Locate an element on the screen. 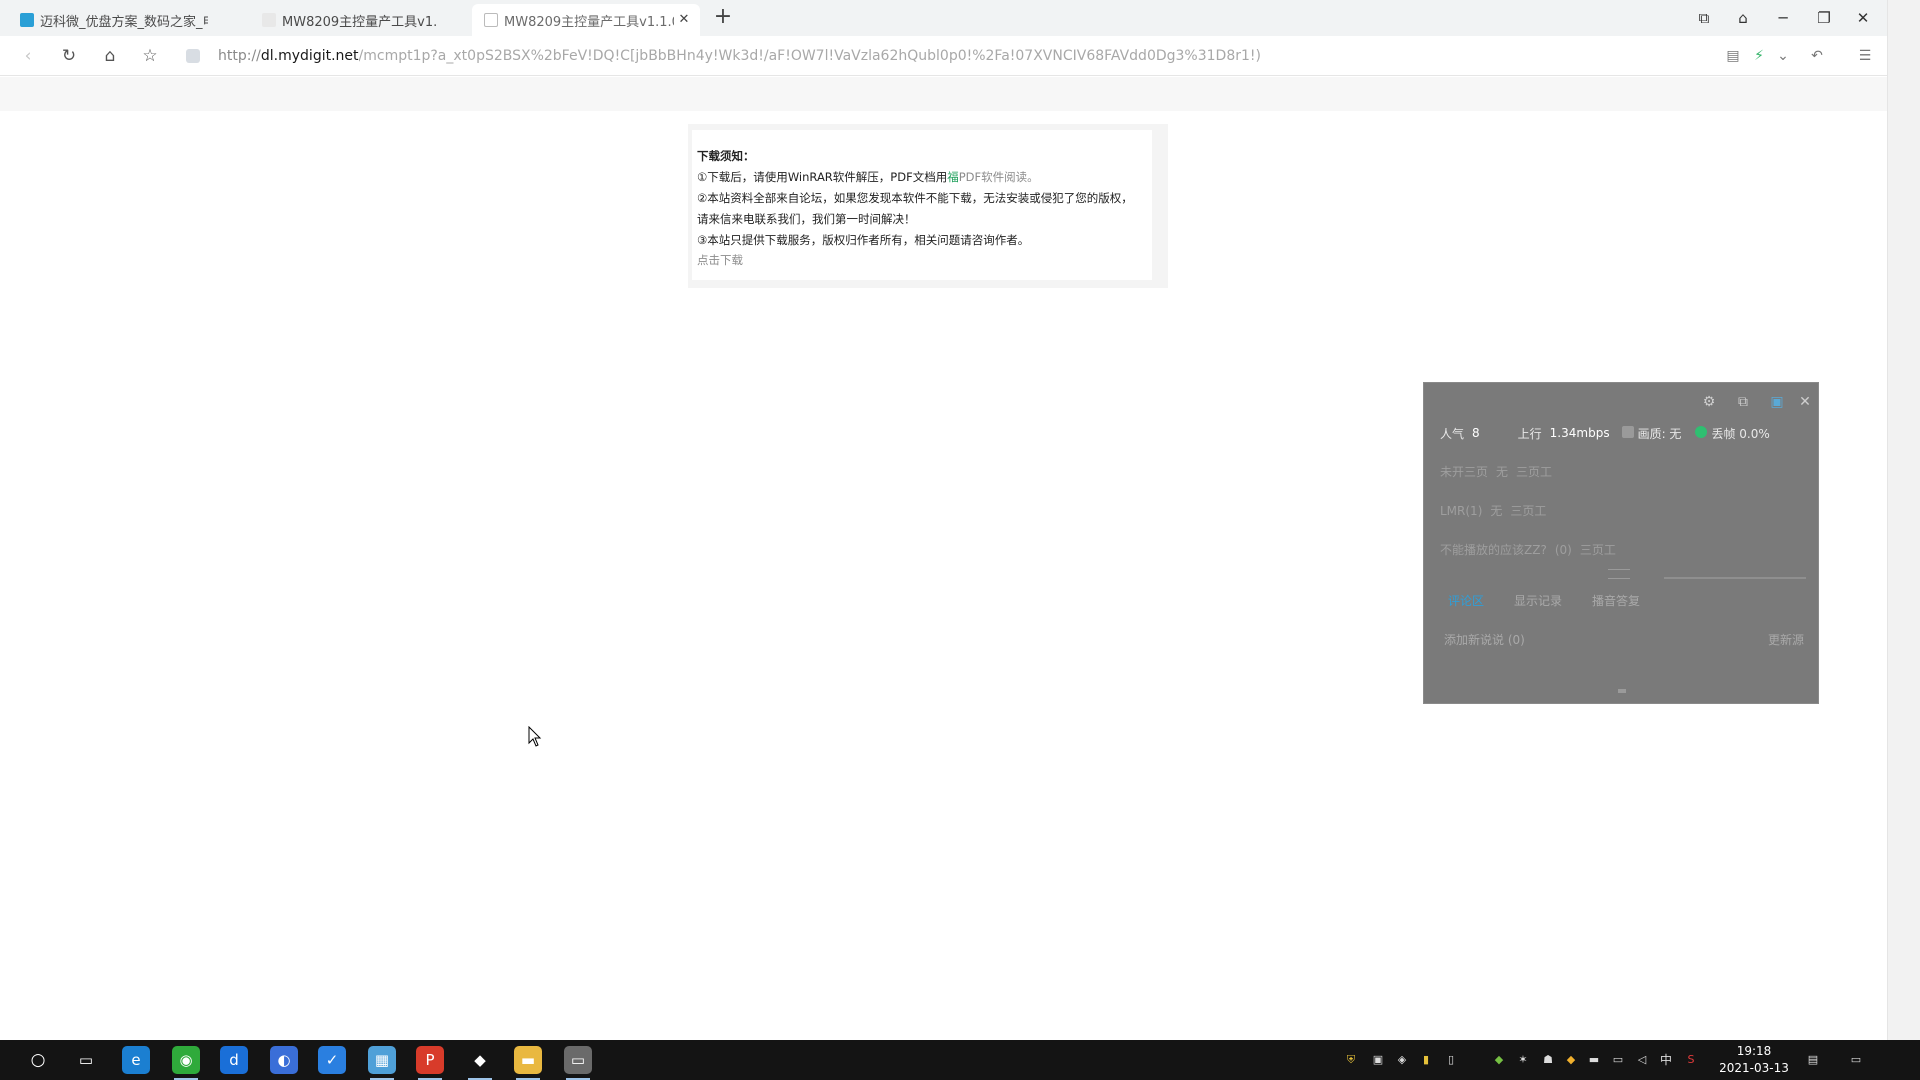 This screenshot has width=1920, height=1080. back-icon: ‹ is located at coordinates (28, 56).